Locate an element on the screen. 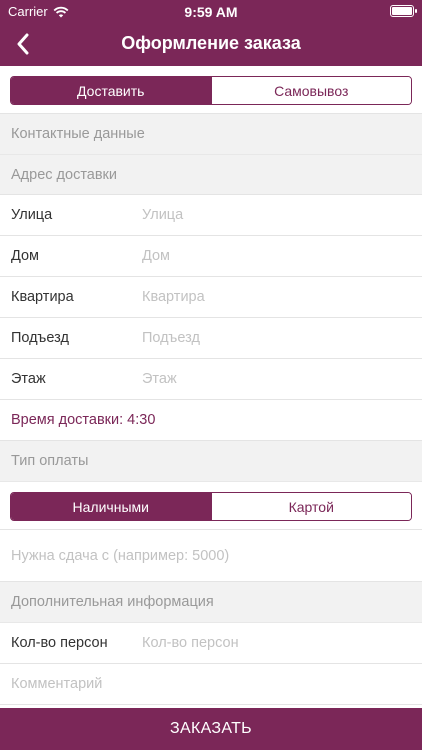  delivery-time-selector: Время доставки: 4:30 is located at coordinates (211, 420).